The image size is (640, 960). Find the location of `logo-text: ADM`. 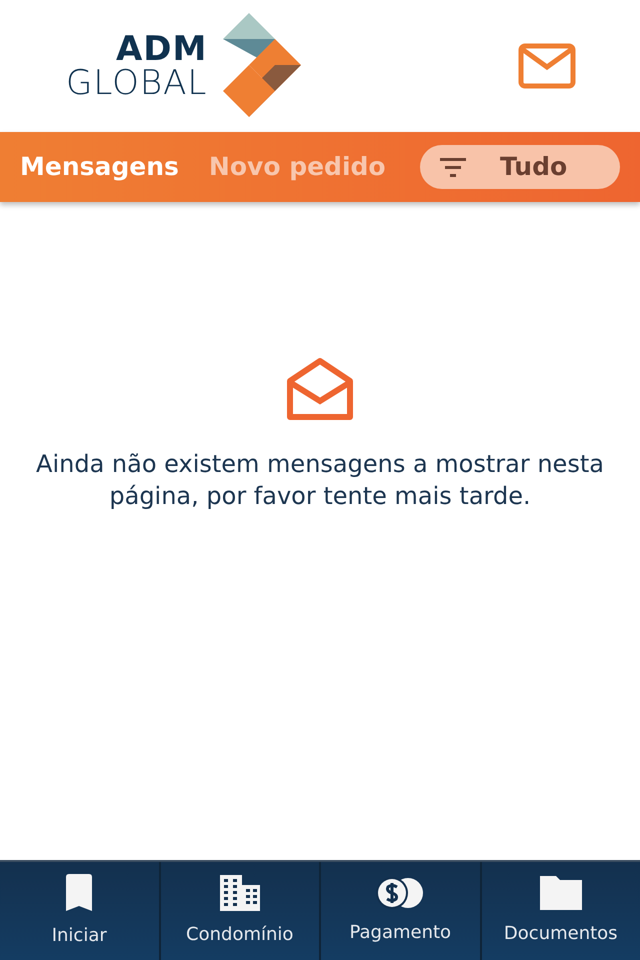

logo-text: ADM is located at coordinates (162, 49).